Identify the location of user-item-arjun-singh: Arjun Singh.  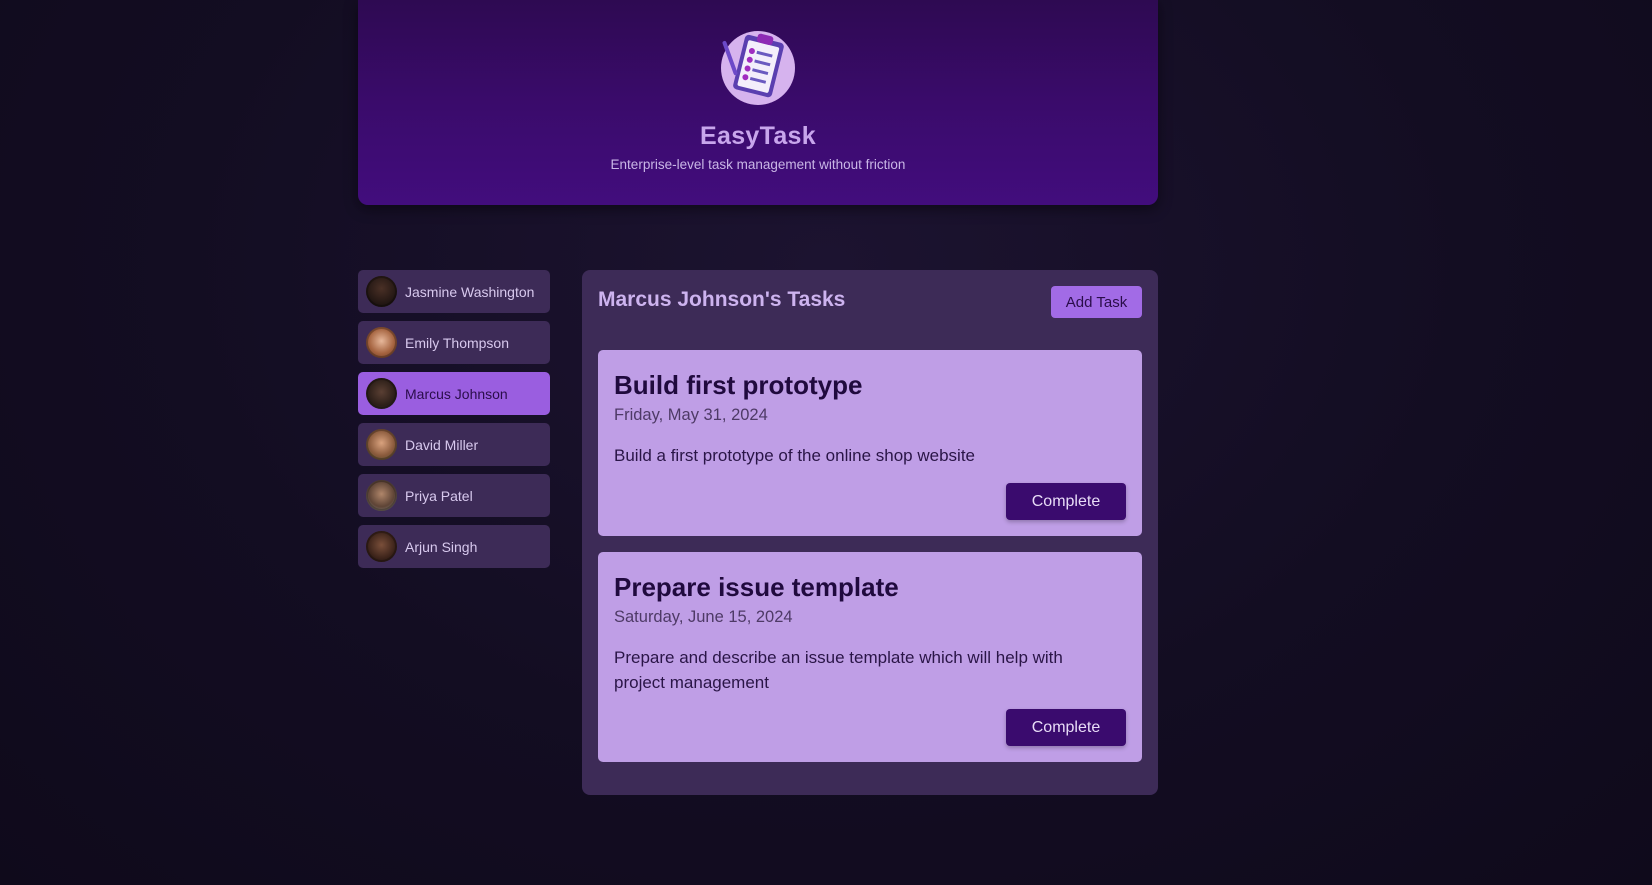
(454, 546).